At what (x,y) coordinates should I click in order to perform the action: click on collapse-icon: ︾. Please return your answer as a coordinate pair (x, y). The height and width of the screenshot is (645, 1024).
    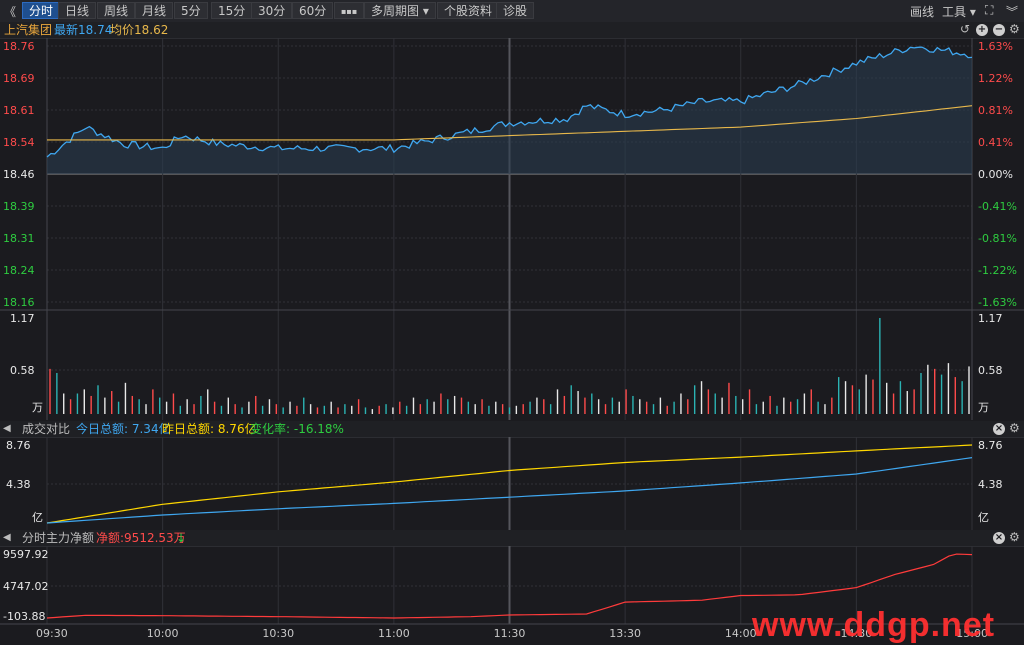
    Looking at the image, I should click on (1012, 11).